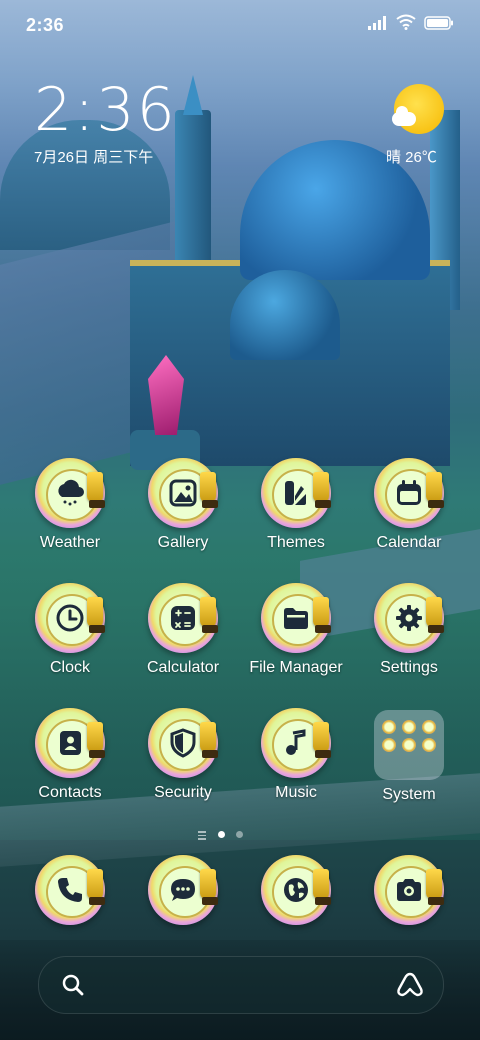  Describe the element at coordinates (70, 792) in the screenshot. I see `app-label: Contacts` at that location.